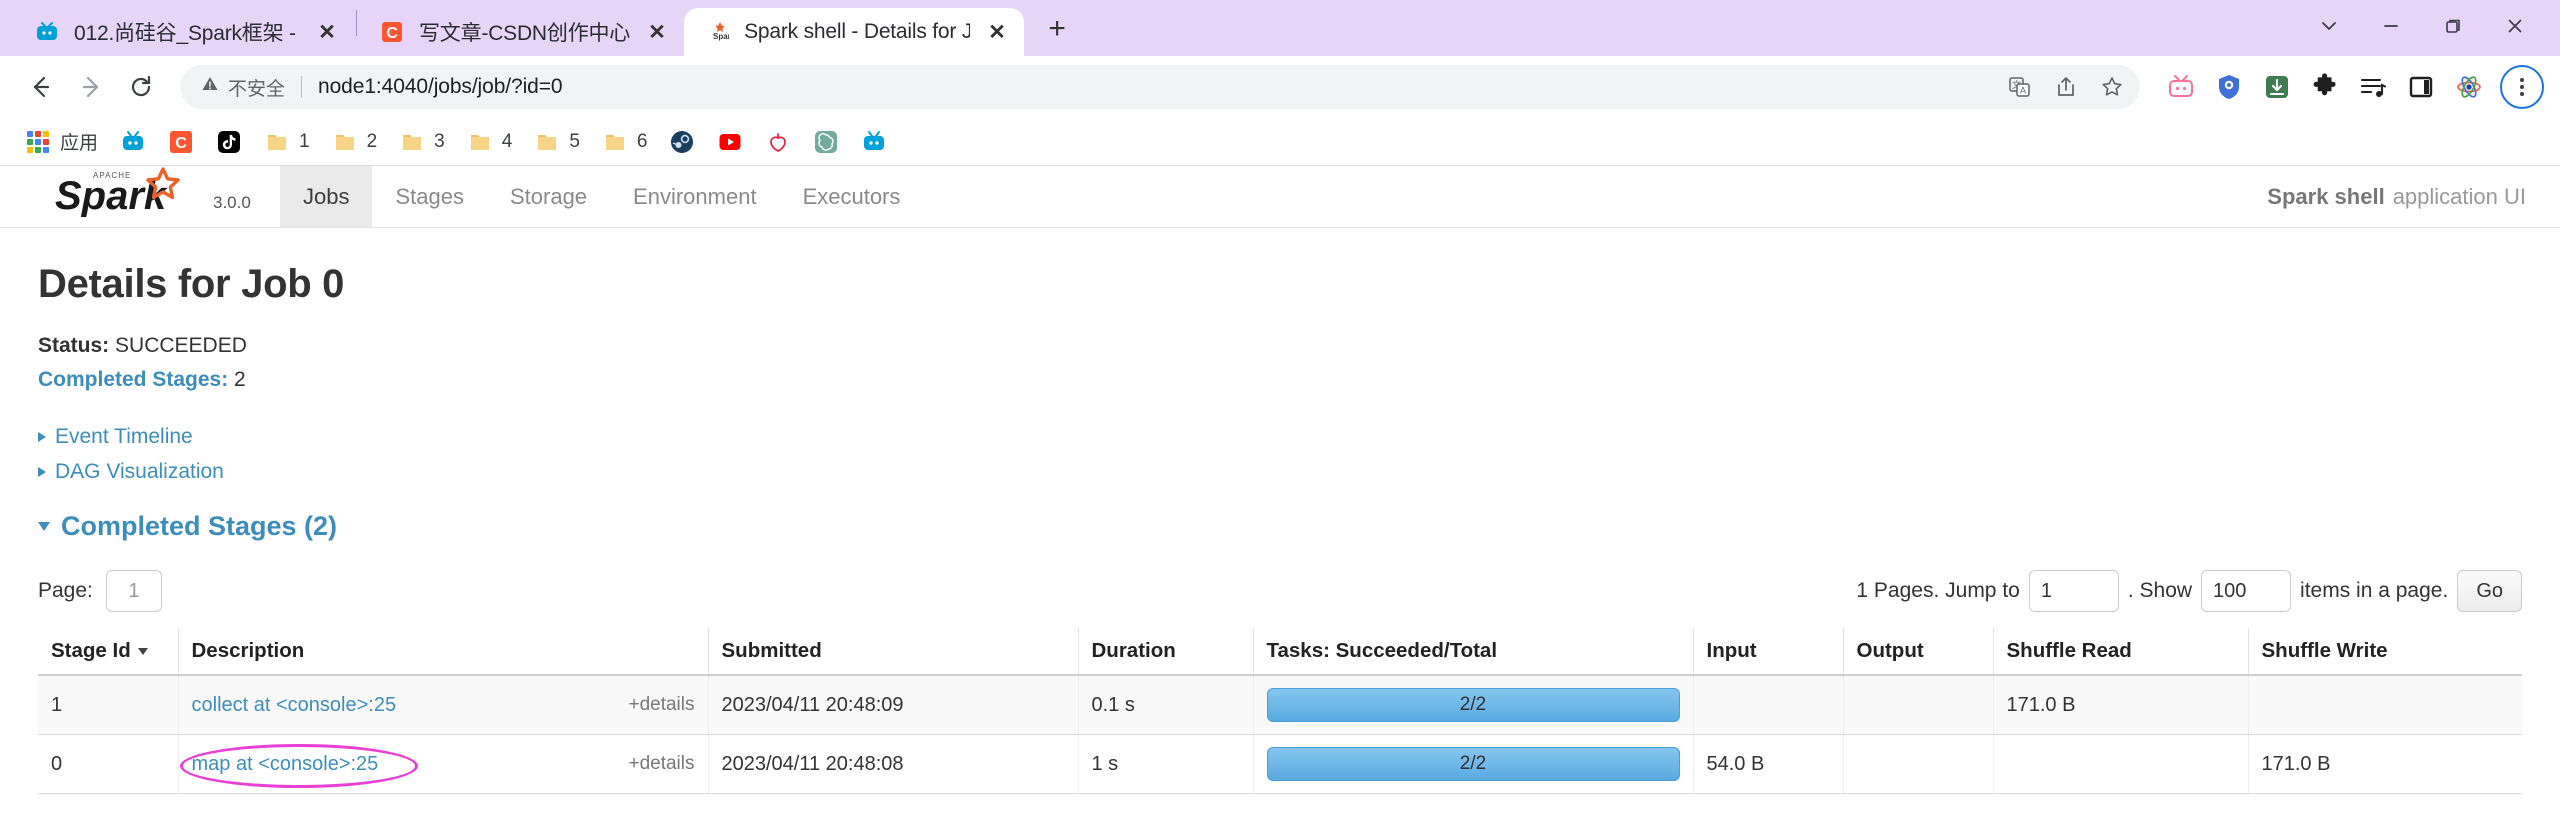 The width and height of the screenshot is (2560, 820). What do you see at coordinates (625, 142) in the screenshot?
I see `bookmark-folder-6: 6` at bounding box center [625, 142].